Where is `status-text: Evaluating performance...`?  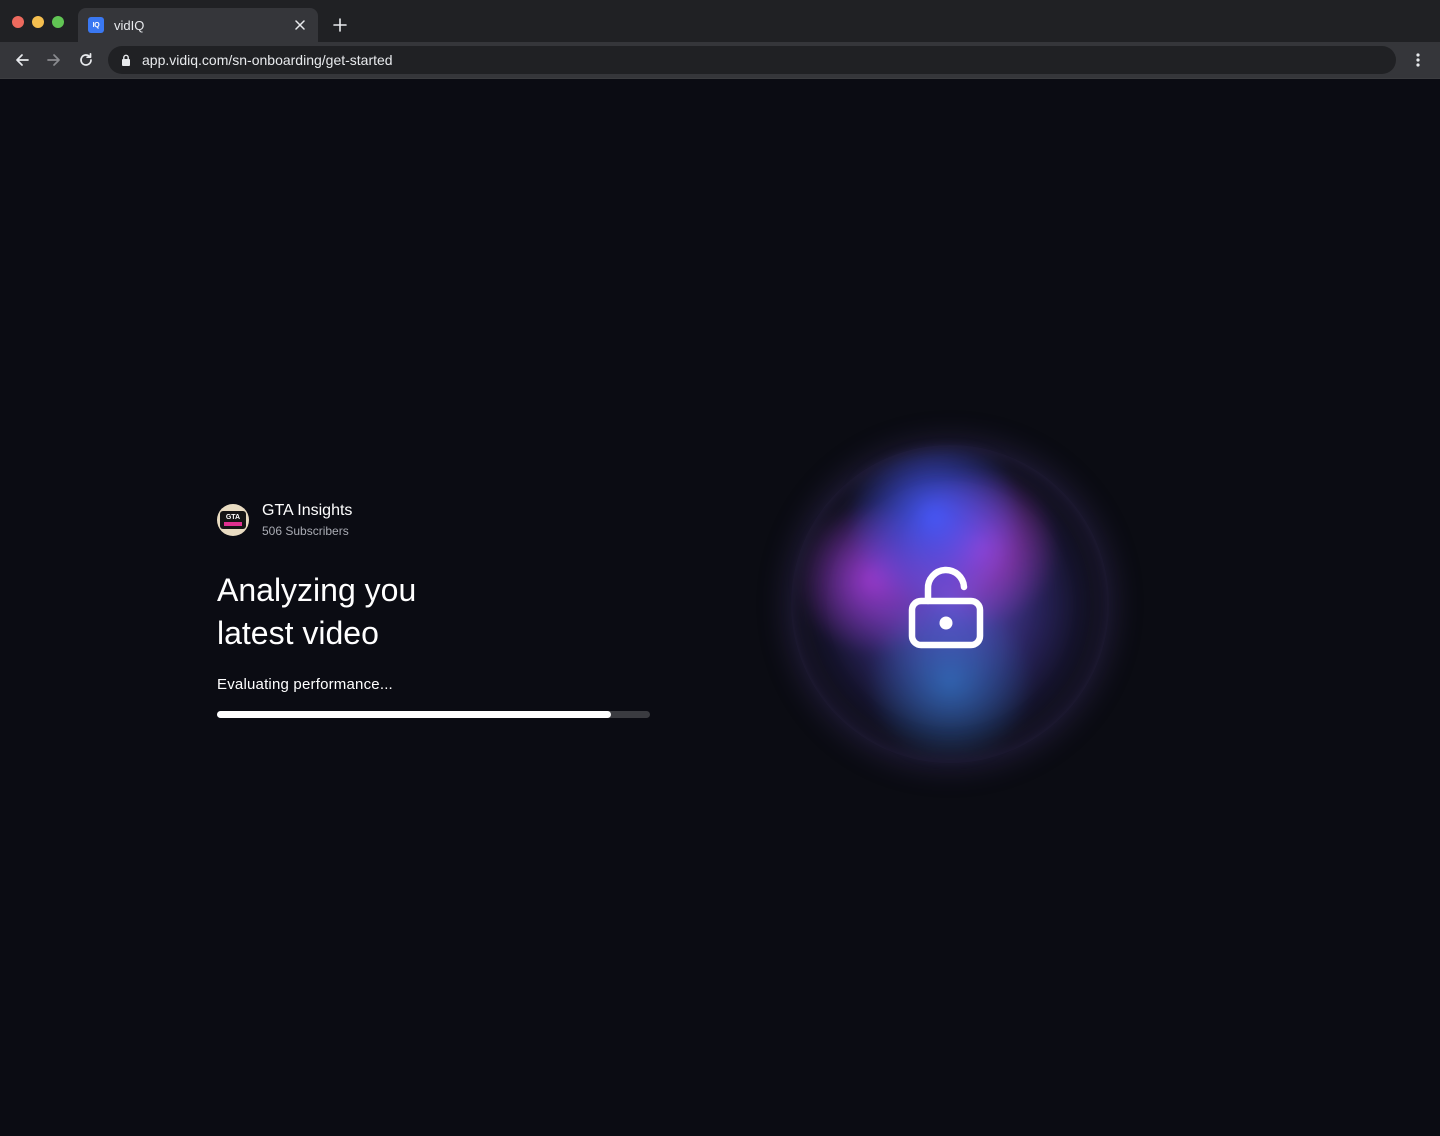
status-text: Evaluating performance... is located at coordinates (305, 684).